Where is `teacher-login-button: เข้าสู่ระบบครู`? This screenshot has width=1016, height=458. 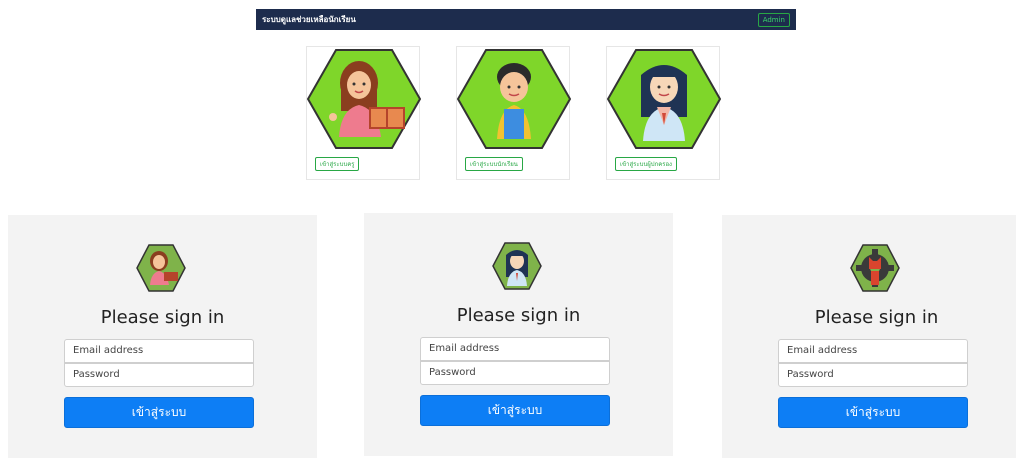
teacher-login-button: เข้าสู่ระบบครู is located at coordinates (337, 164).